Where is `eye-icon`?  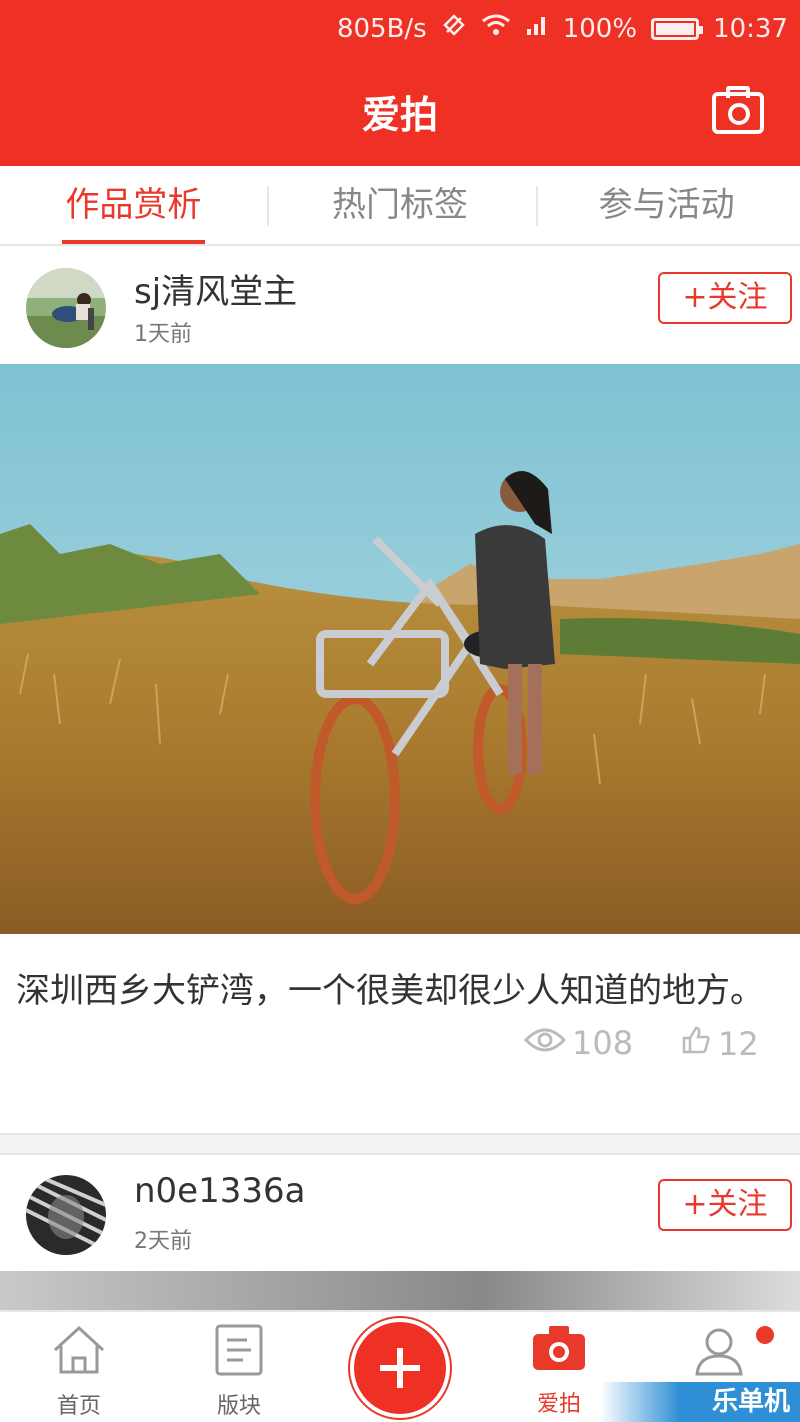
eye-icon is located at coordinates (545, 1043).